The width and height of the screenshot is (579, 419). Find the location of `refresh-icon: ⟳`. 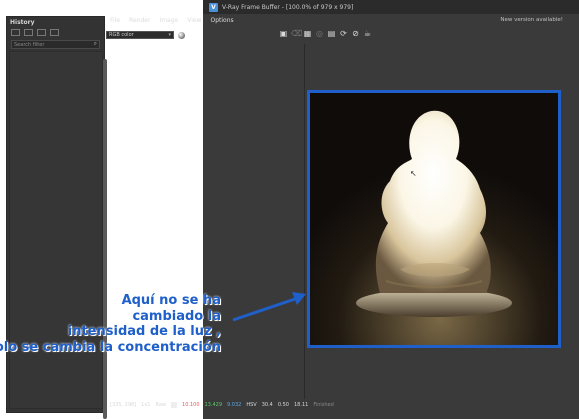

refresh-icon: ⟳ is located at coordinates (343, 33).